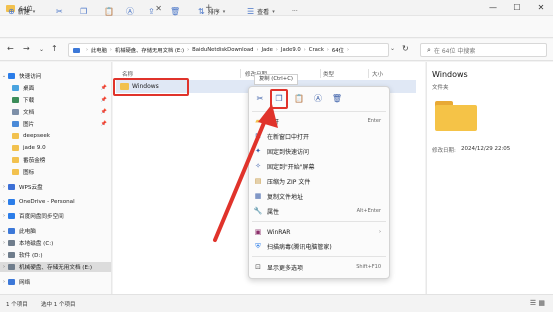  What do you see at coordinates (493, 8) in the screenshot?
I see `minimize-button: —` at bounding box center [493, 8].